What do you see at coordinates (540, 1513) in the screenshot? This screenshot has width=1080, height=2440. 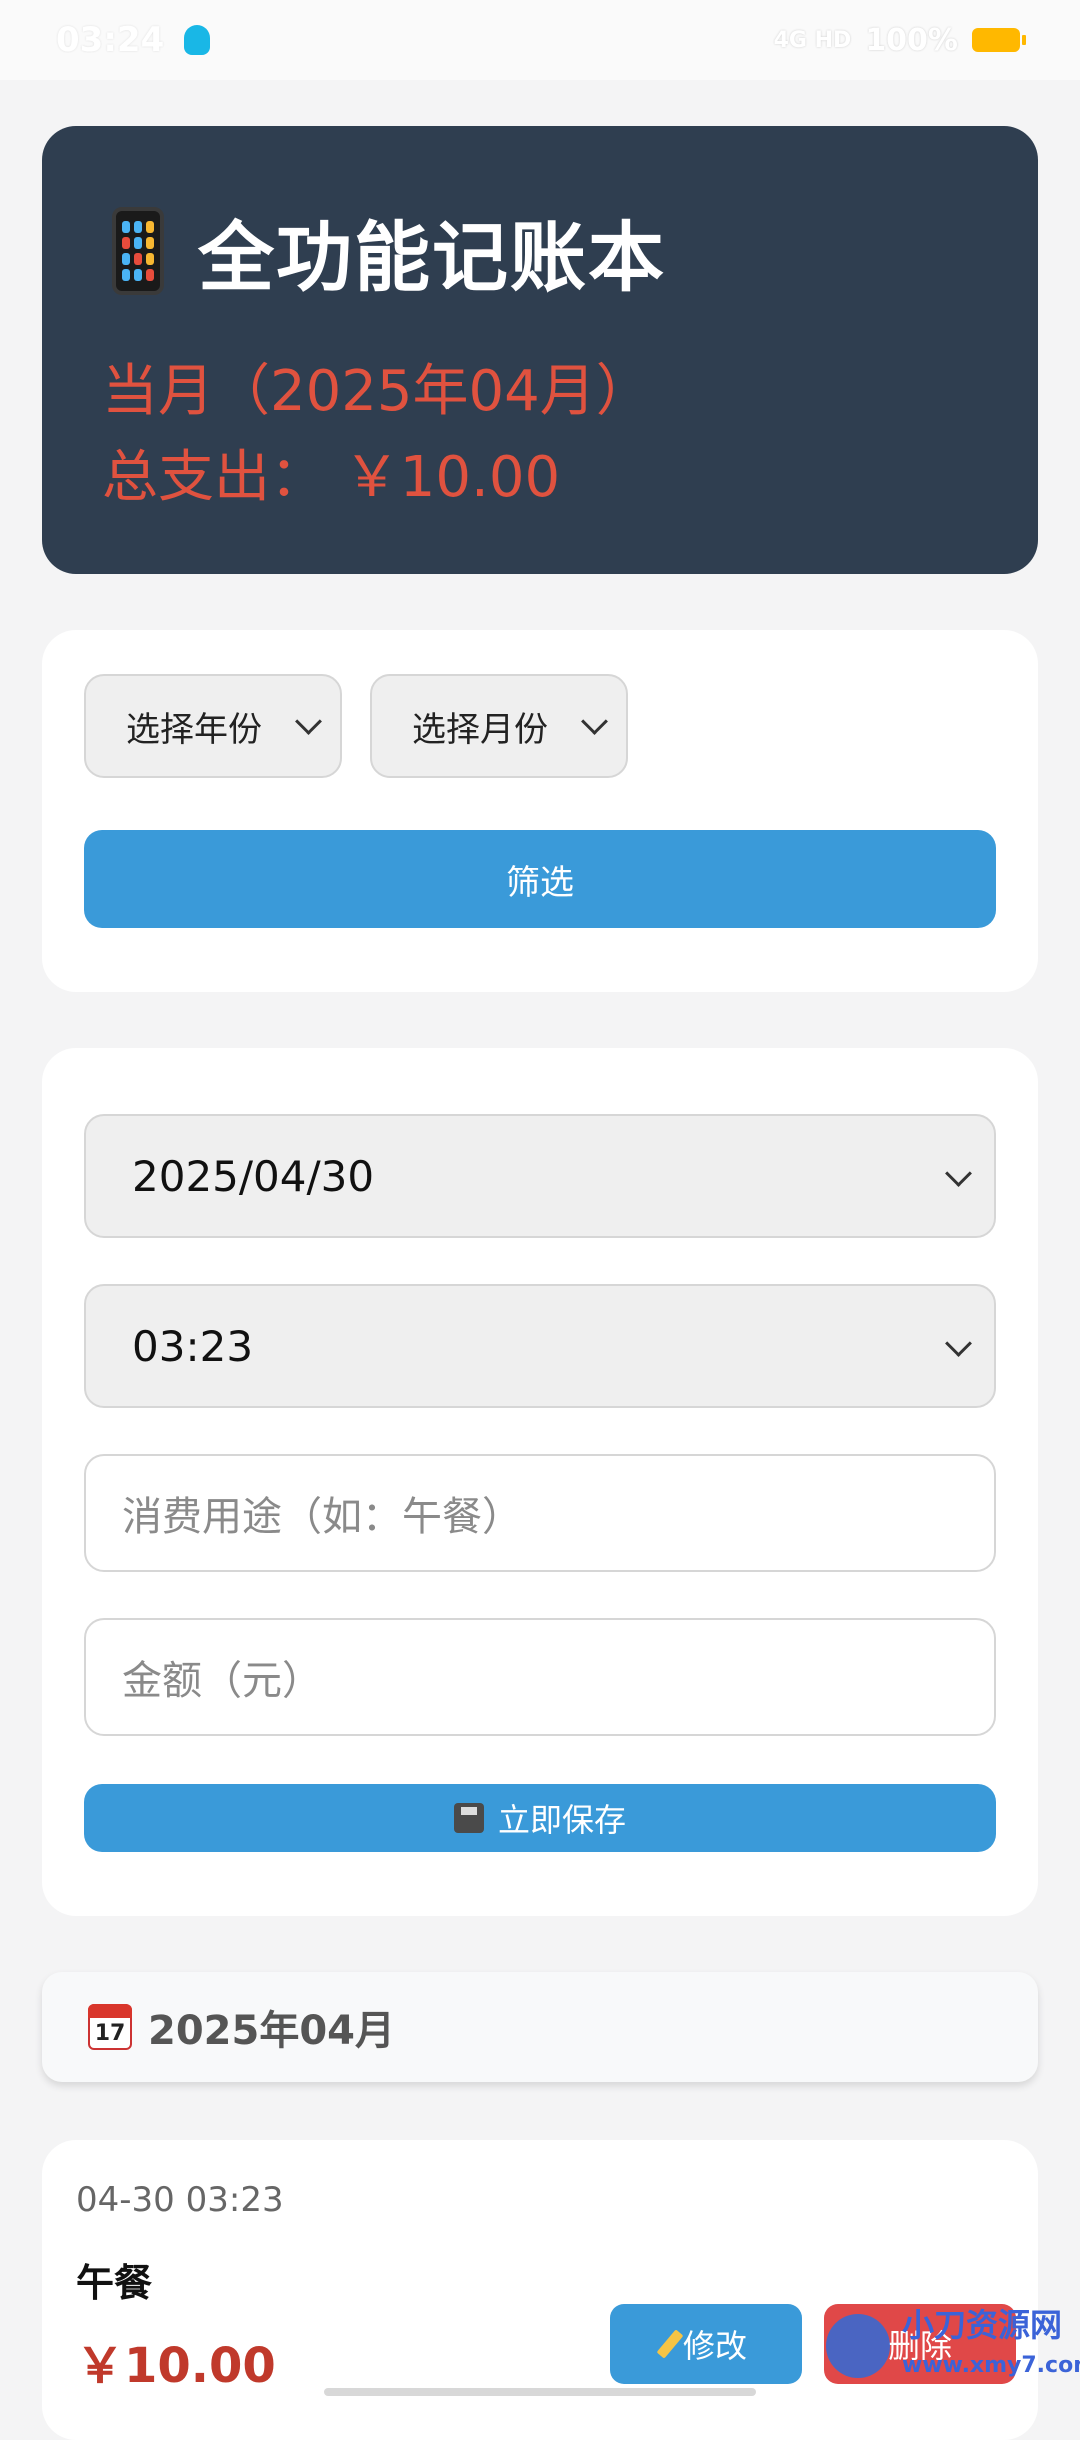 I see `purpose-input: 消费用途（如：午餐）` at bounding box center [540, 1513].